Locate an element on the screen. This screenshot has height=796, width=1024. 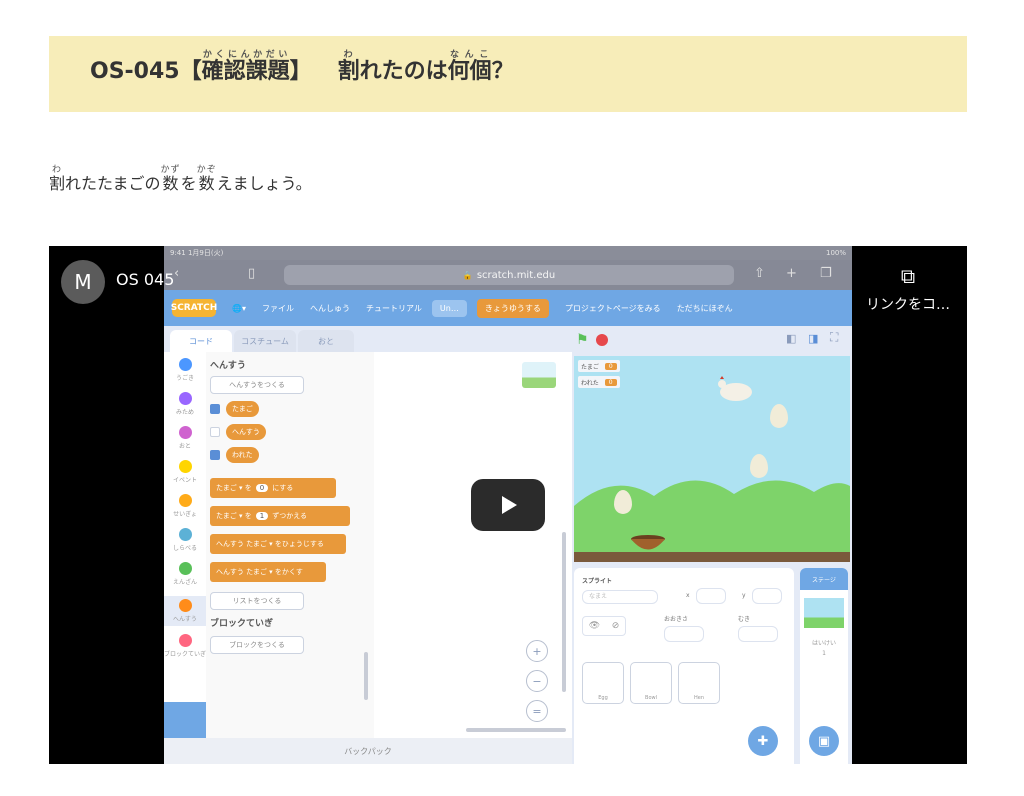
menu-save-now: ただちにほぞん is located at coordinates (704, 308).